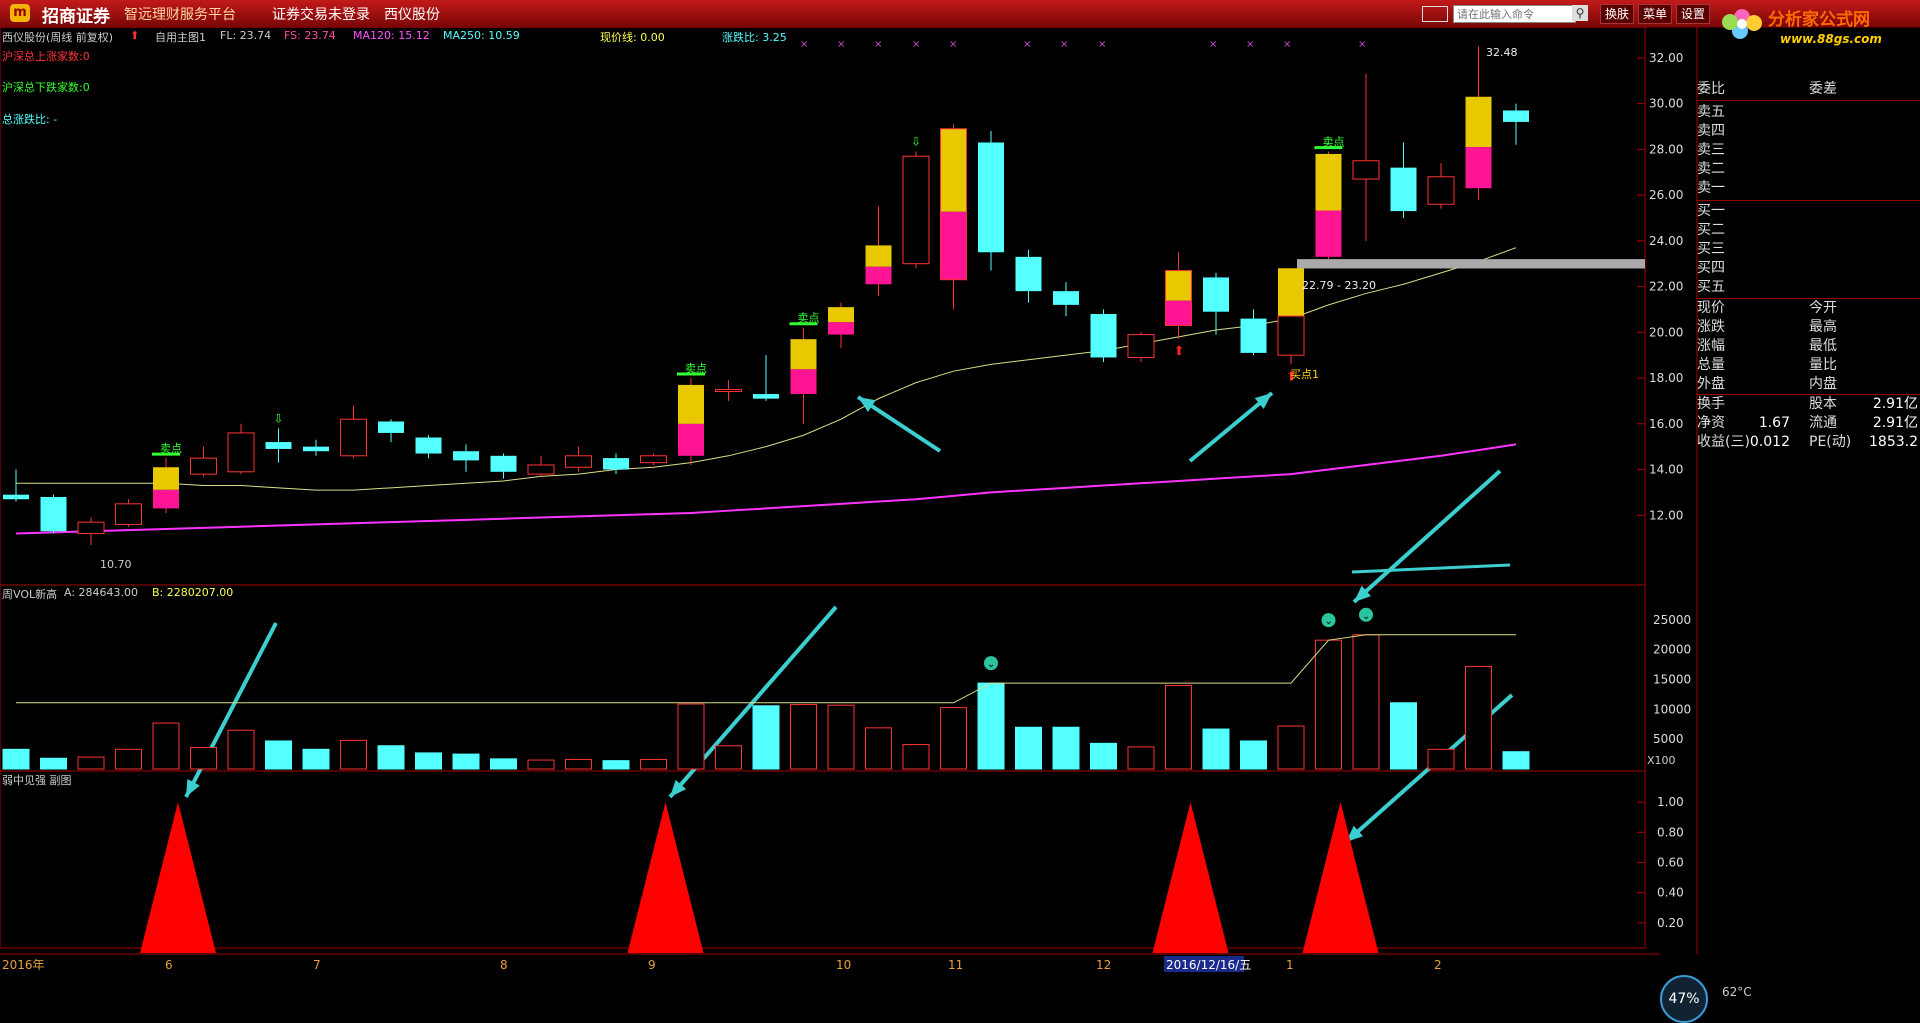 The width and height of the screenshot is (1920, 1023). What do you see at coordinates (1672, 650) in the screenshot?
I see `vol-axis-label: 20000` at bounding box center [1672, 650].